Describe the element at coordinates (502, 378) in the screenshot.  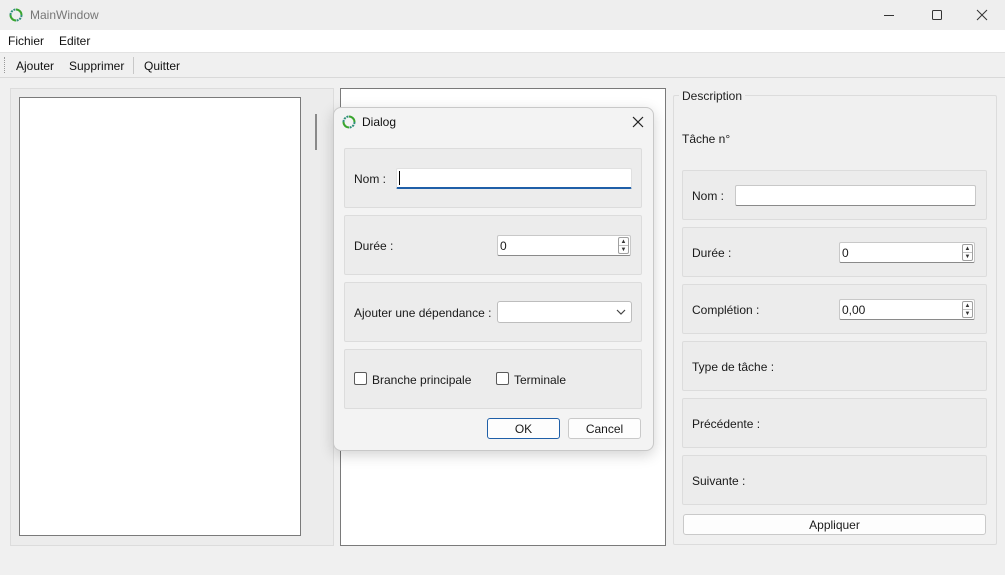
I see `terminale-checkbox` at that location.